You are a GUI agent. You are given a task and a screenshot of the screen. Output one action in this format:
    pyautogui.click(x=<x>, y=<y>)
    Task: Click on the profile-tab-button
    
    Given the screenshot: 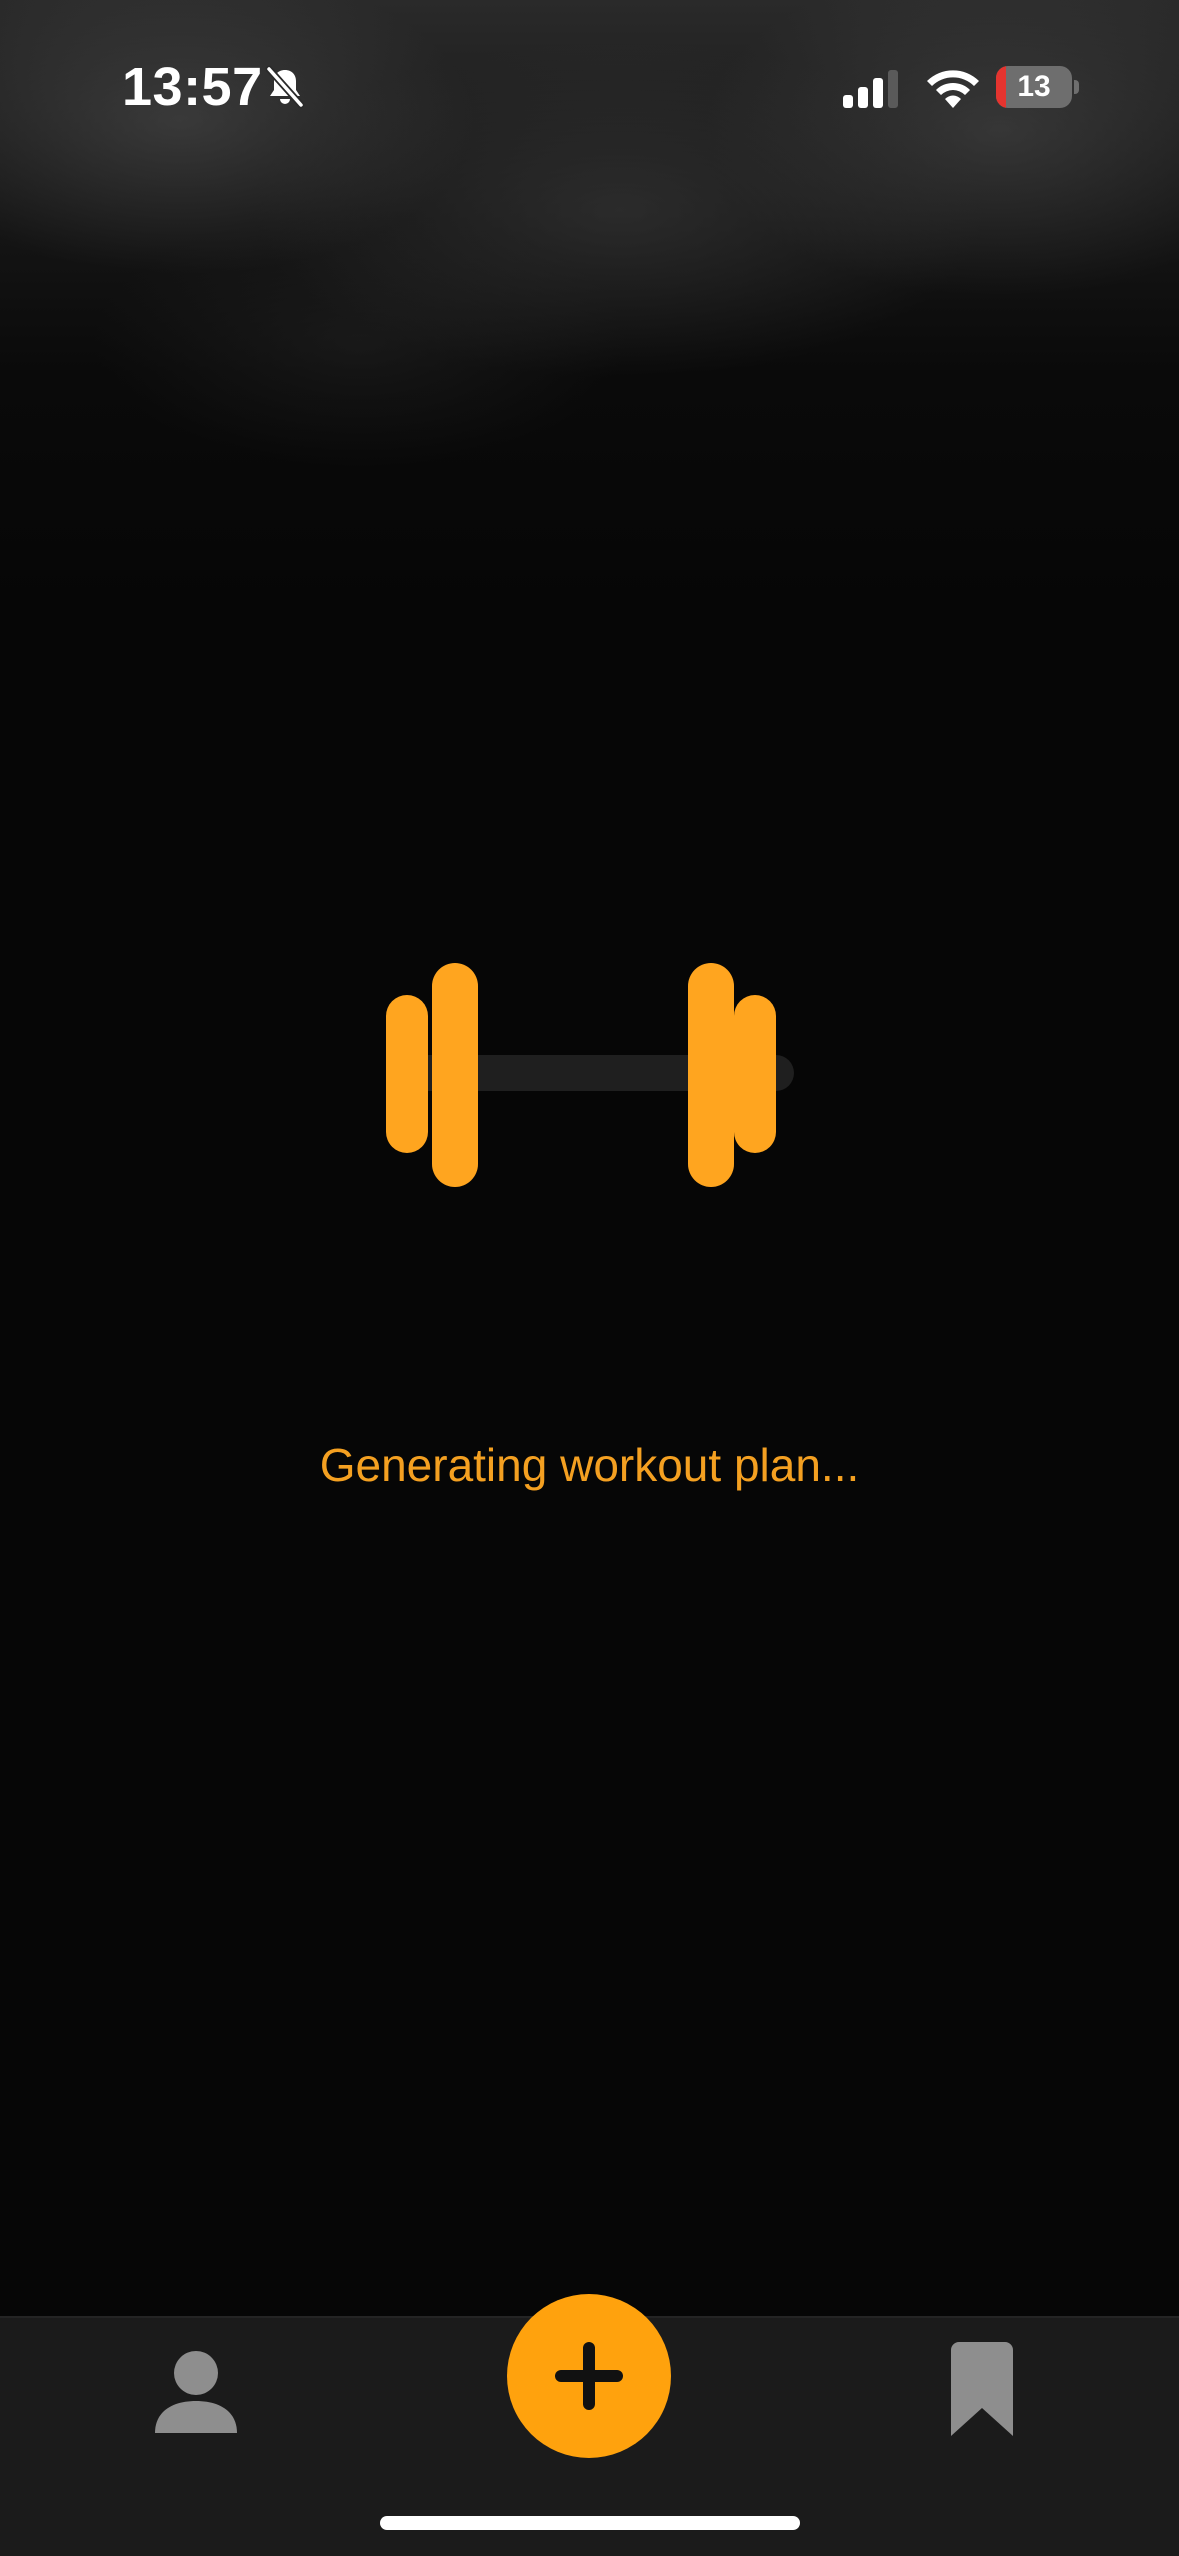 What is the action you would take?
    pyautogui.click(x=196, y=2390)
    